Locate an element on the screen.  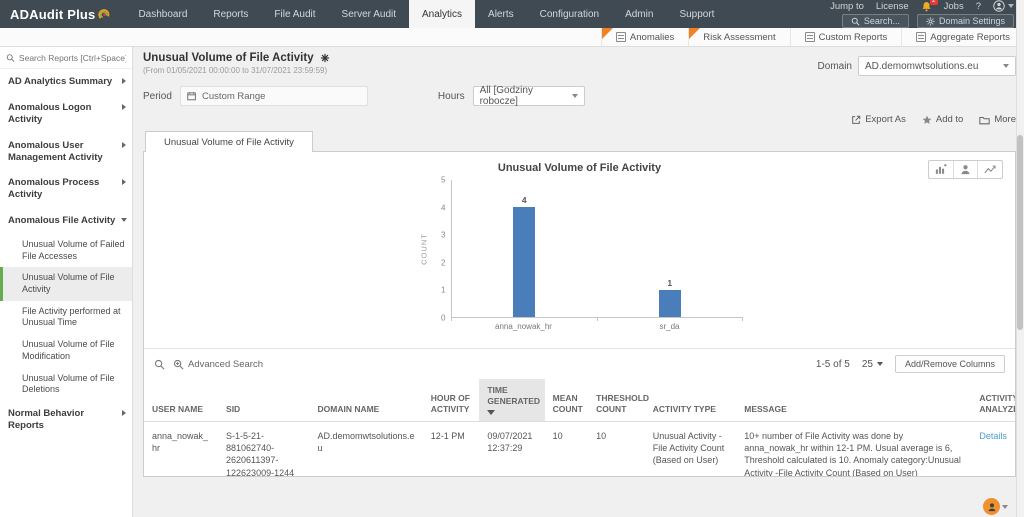
add-to-button: Add to is located at coordinates (942, 119).